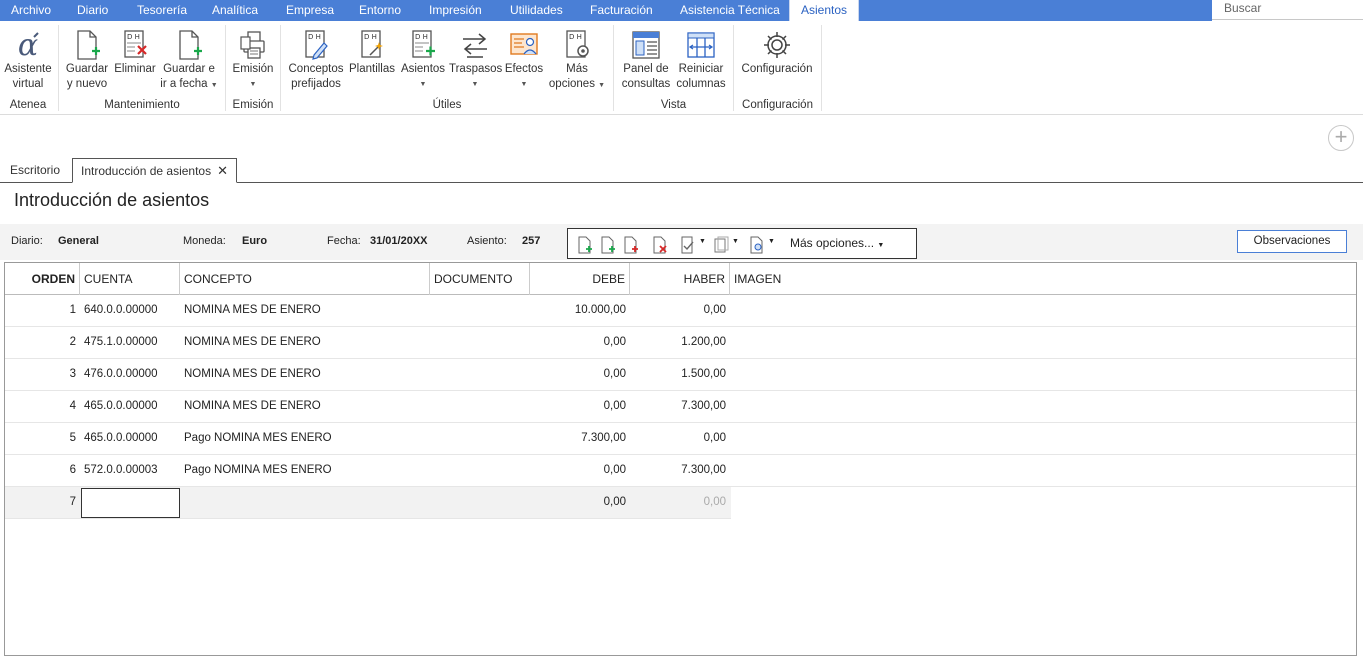  What do you see at coordinates (608, 245) in the screenshot?
I see `insert-line-below-icon` at bounding box center [608, 245].